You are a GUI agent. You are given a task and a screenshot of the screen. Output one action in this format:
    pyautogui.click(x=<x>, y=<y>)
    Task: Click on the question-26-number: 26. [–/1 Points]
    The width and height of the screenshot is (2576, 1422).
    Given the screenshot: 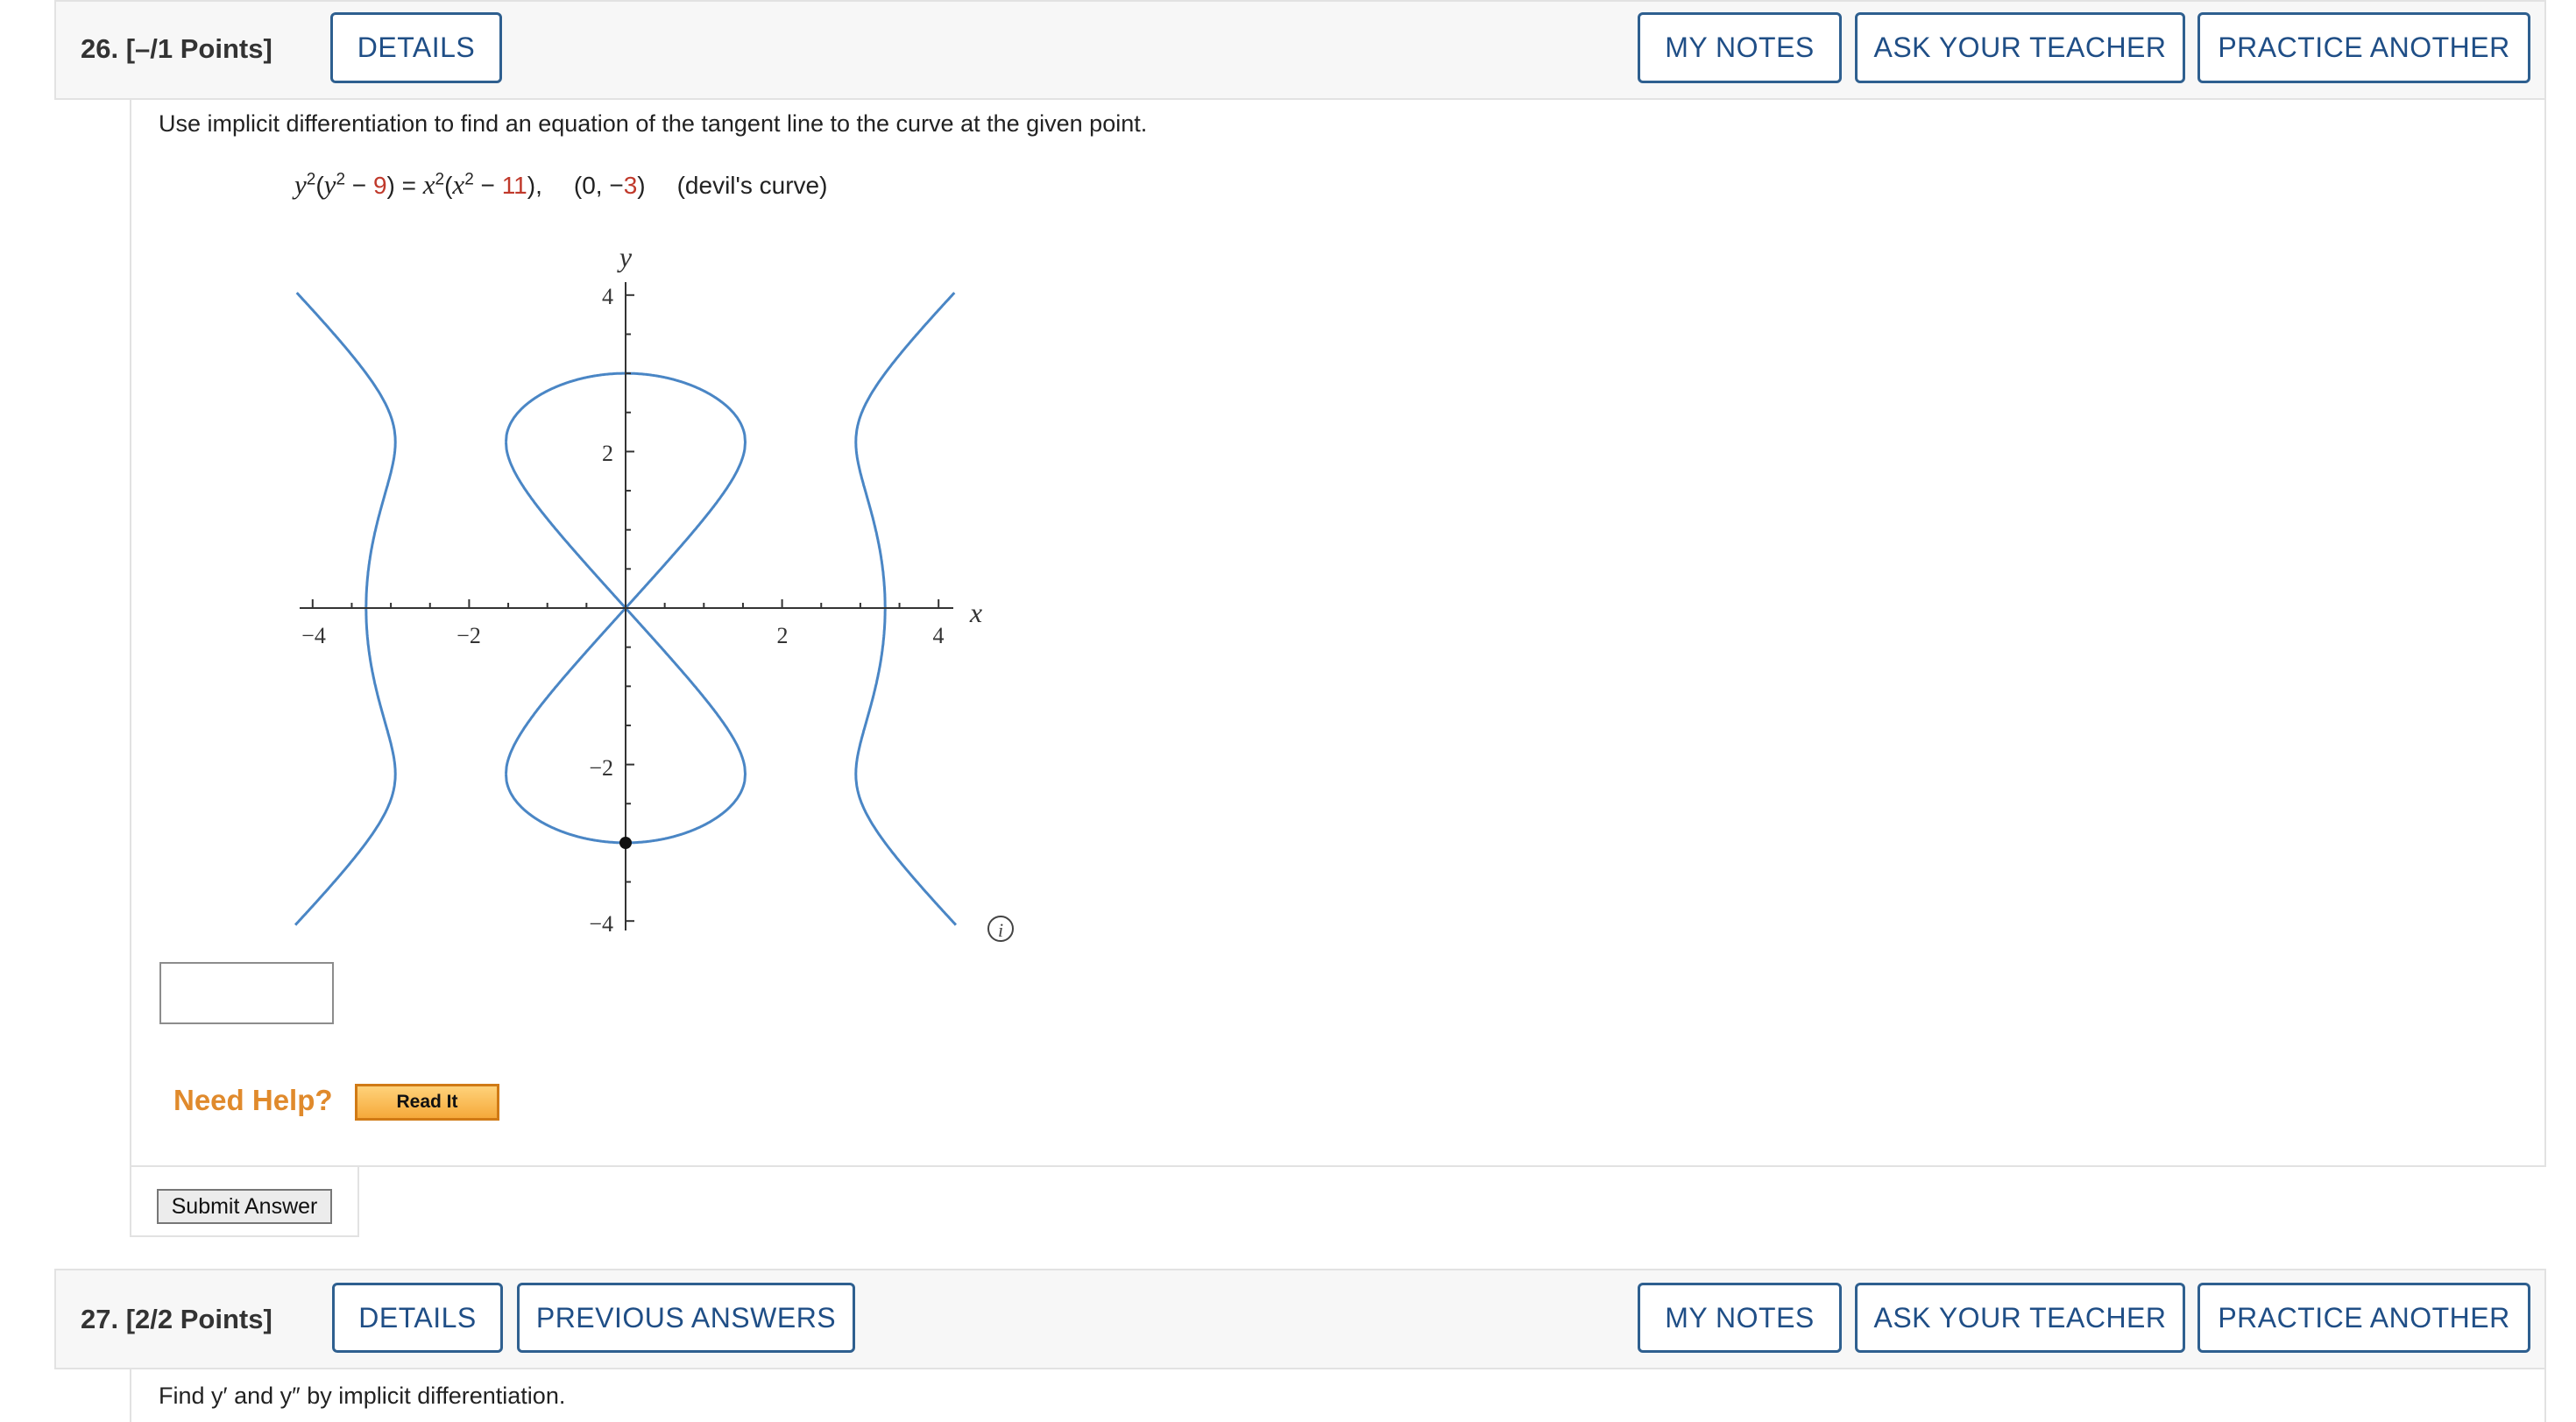 What is the action you would take?
    pyautogui.click(x=176, y=48)
    